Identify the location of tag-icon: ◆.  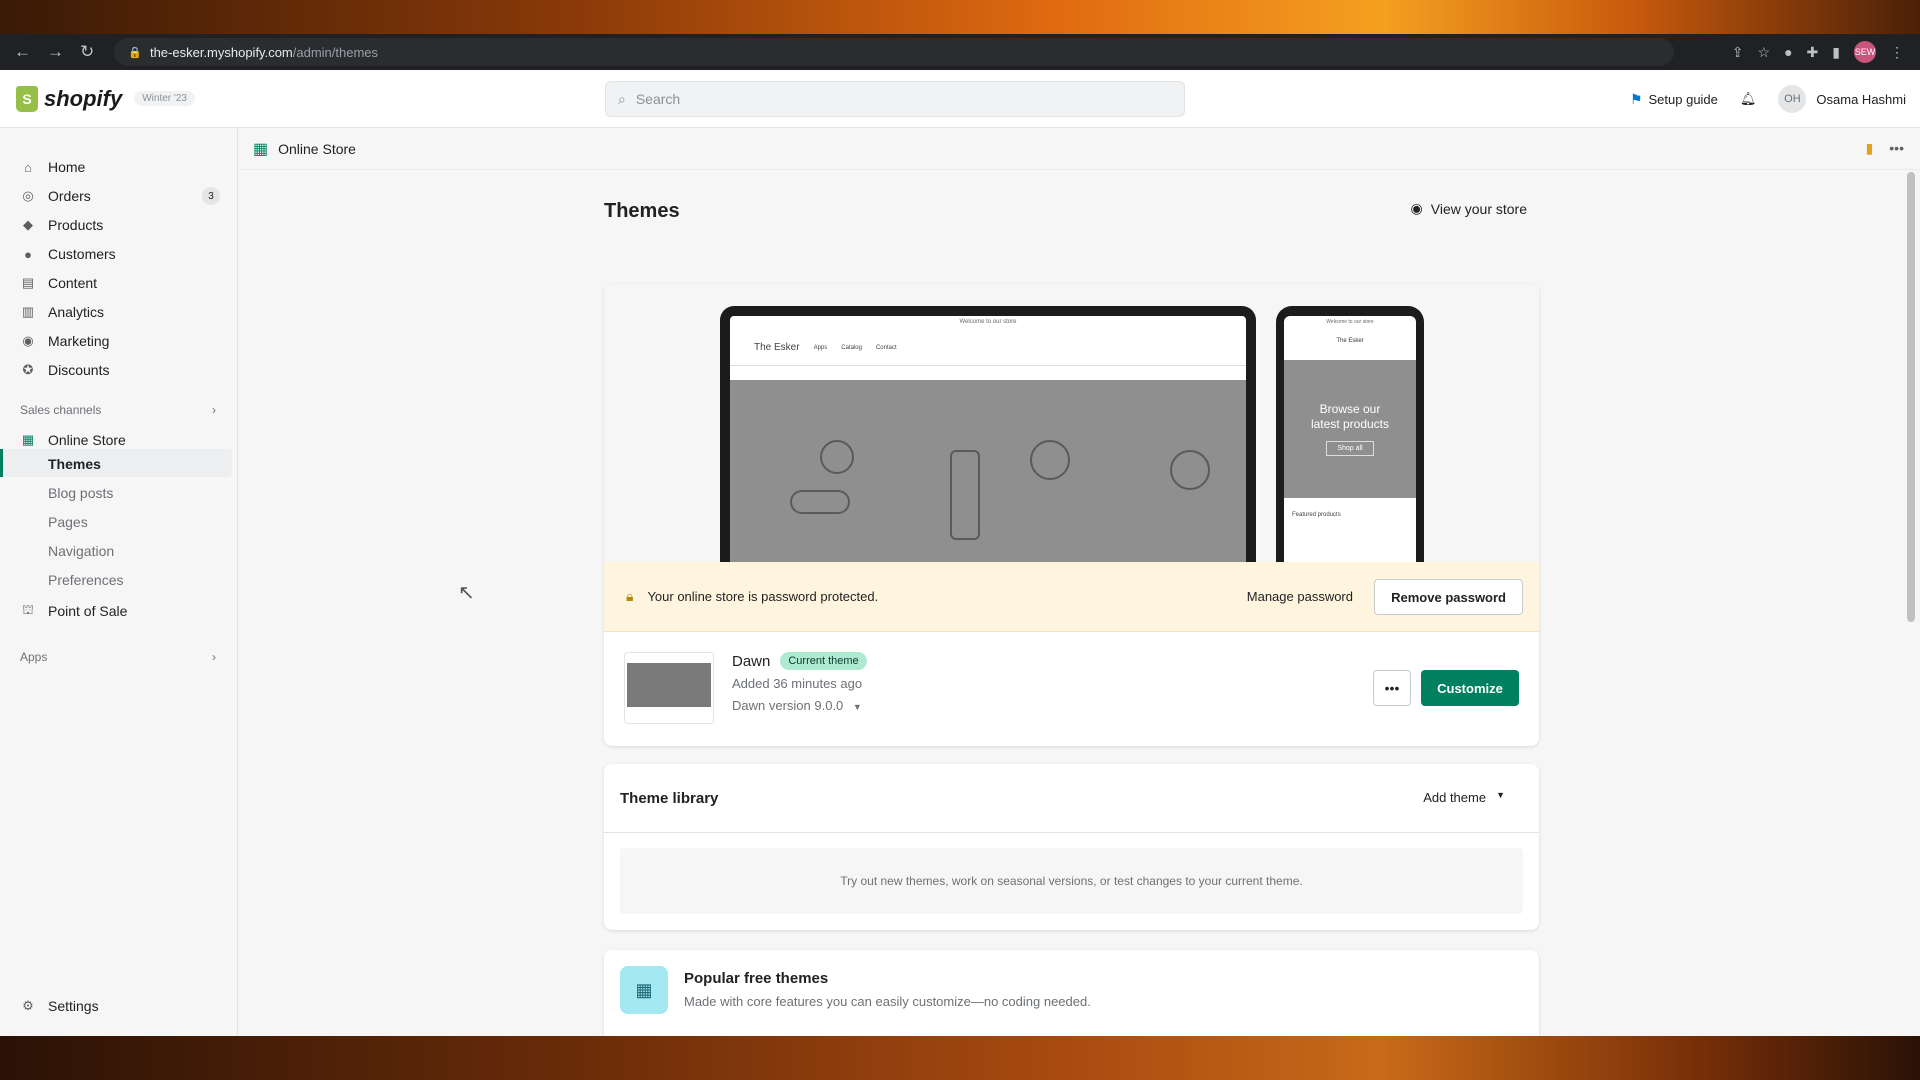
(28, 224).